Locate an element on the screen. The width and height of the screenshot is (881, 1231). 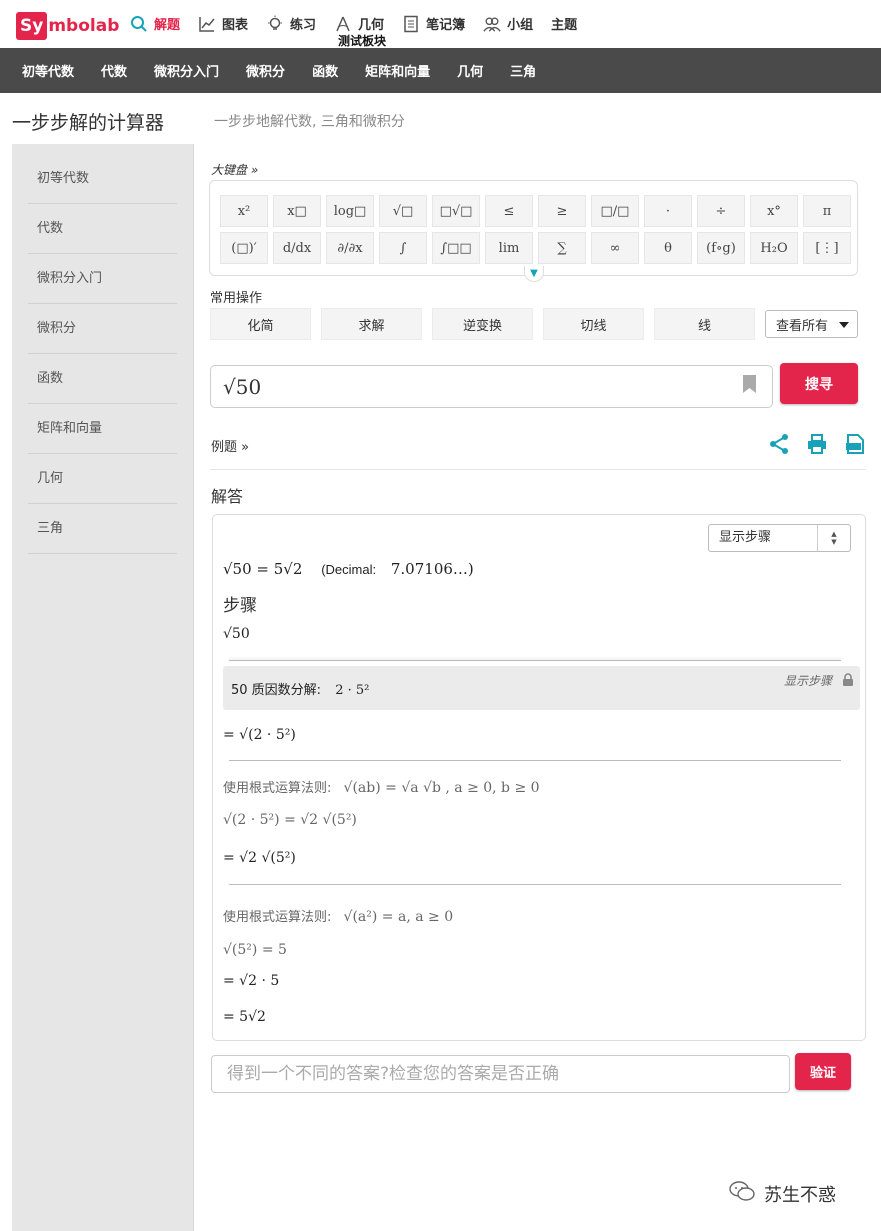
topnav-notebook: 笔记簿 is located at coordinates (433, 23).